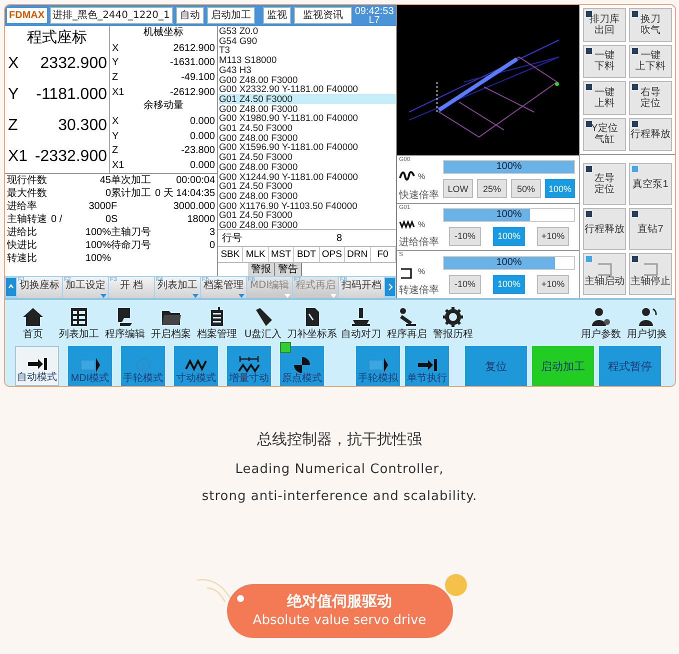 Image resolution: width=679 pixels, height=654 pixels. Describe the element at coordinates (630, 366) in the screenshot. I see `action-button: 程式暂停` at that location.